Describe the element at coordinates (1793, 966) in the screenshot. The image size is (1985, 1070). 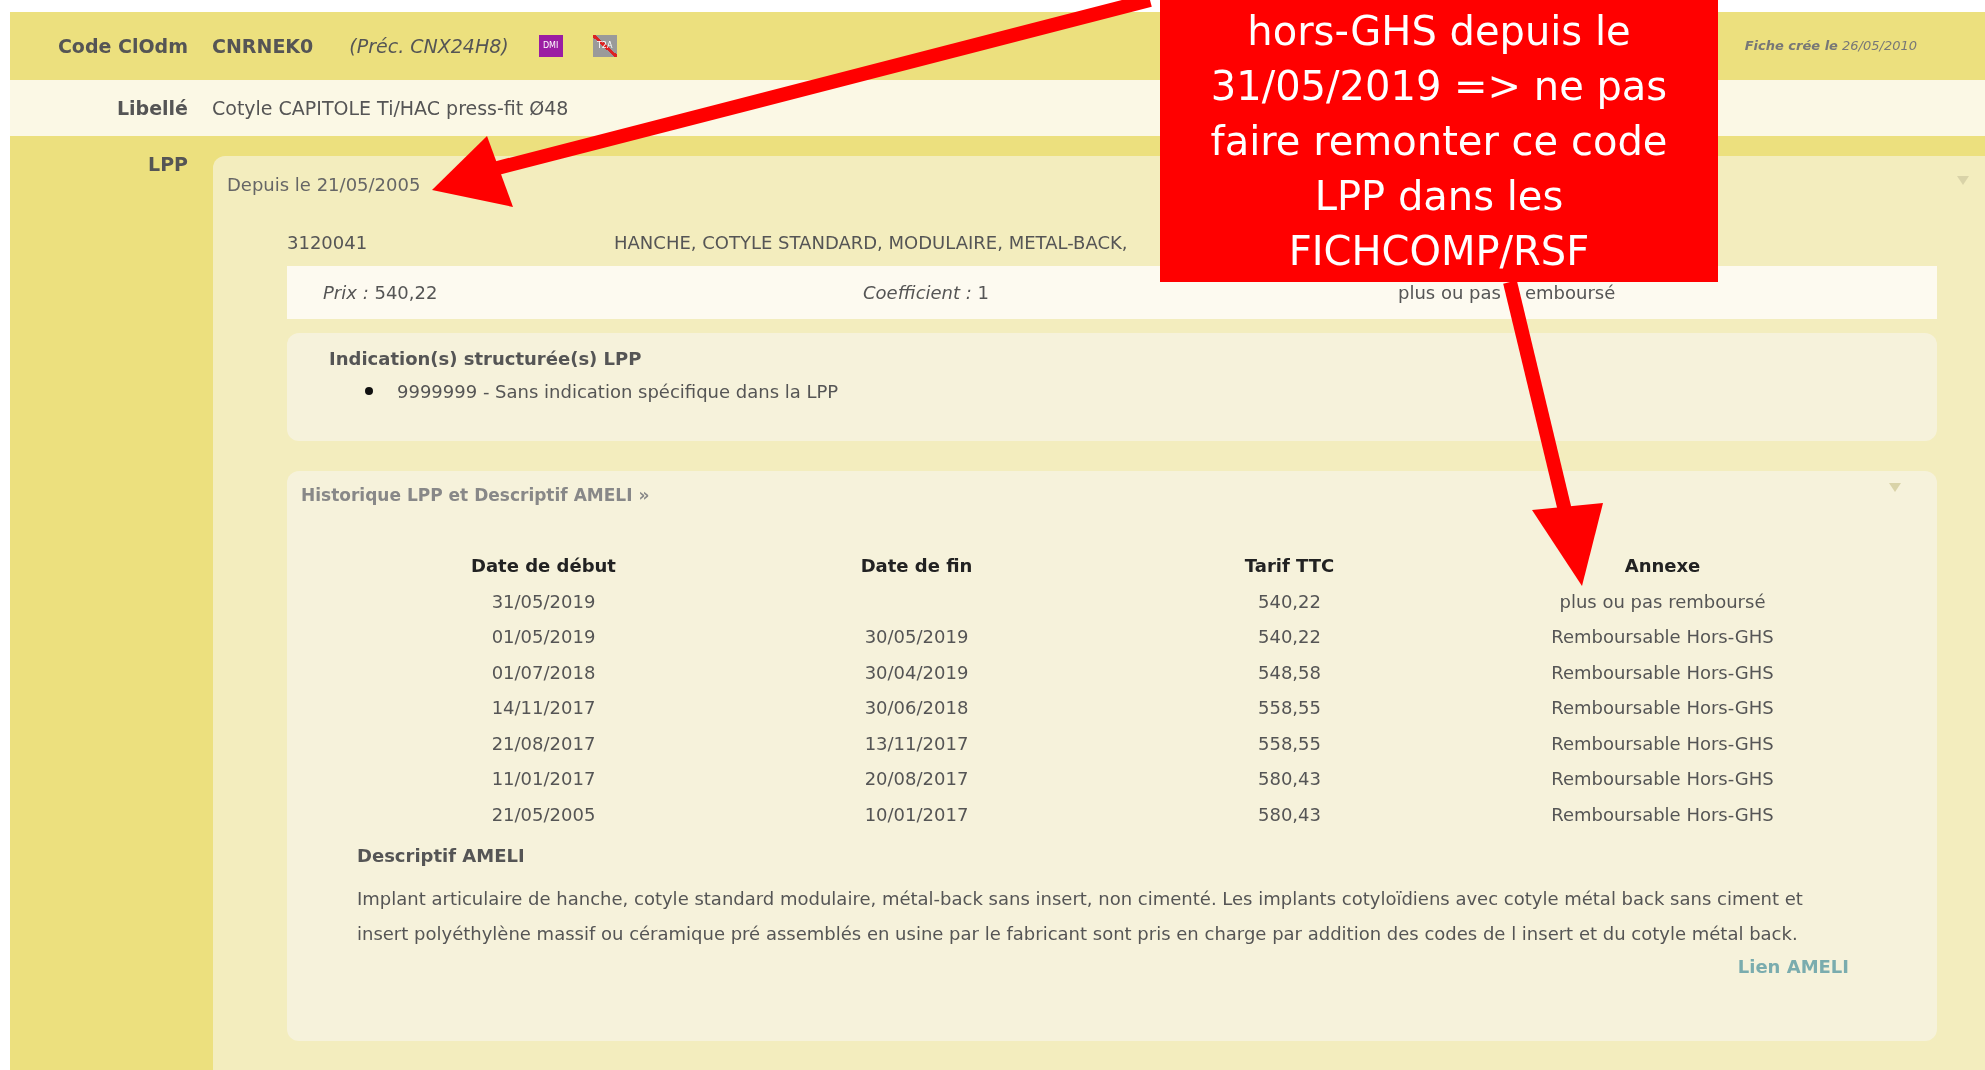
I see `ameli-link: Lien AMELI` at that location.